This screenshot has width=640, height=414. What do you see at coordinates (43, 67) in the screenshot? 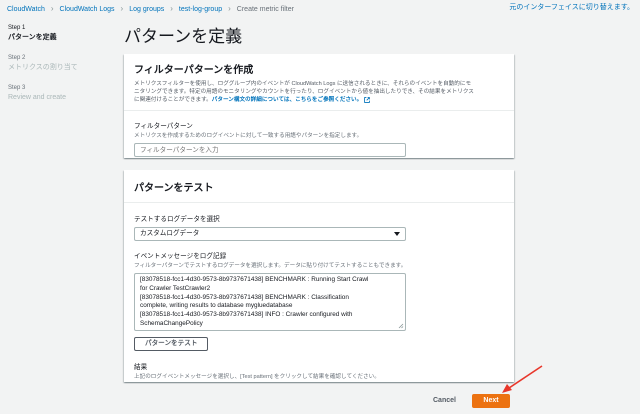
I see `step-label: メトリクスの割り当て` at bounding box center [43, 67].